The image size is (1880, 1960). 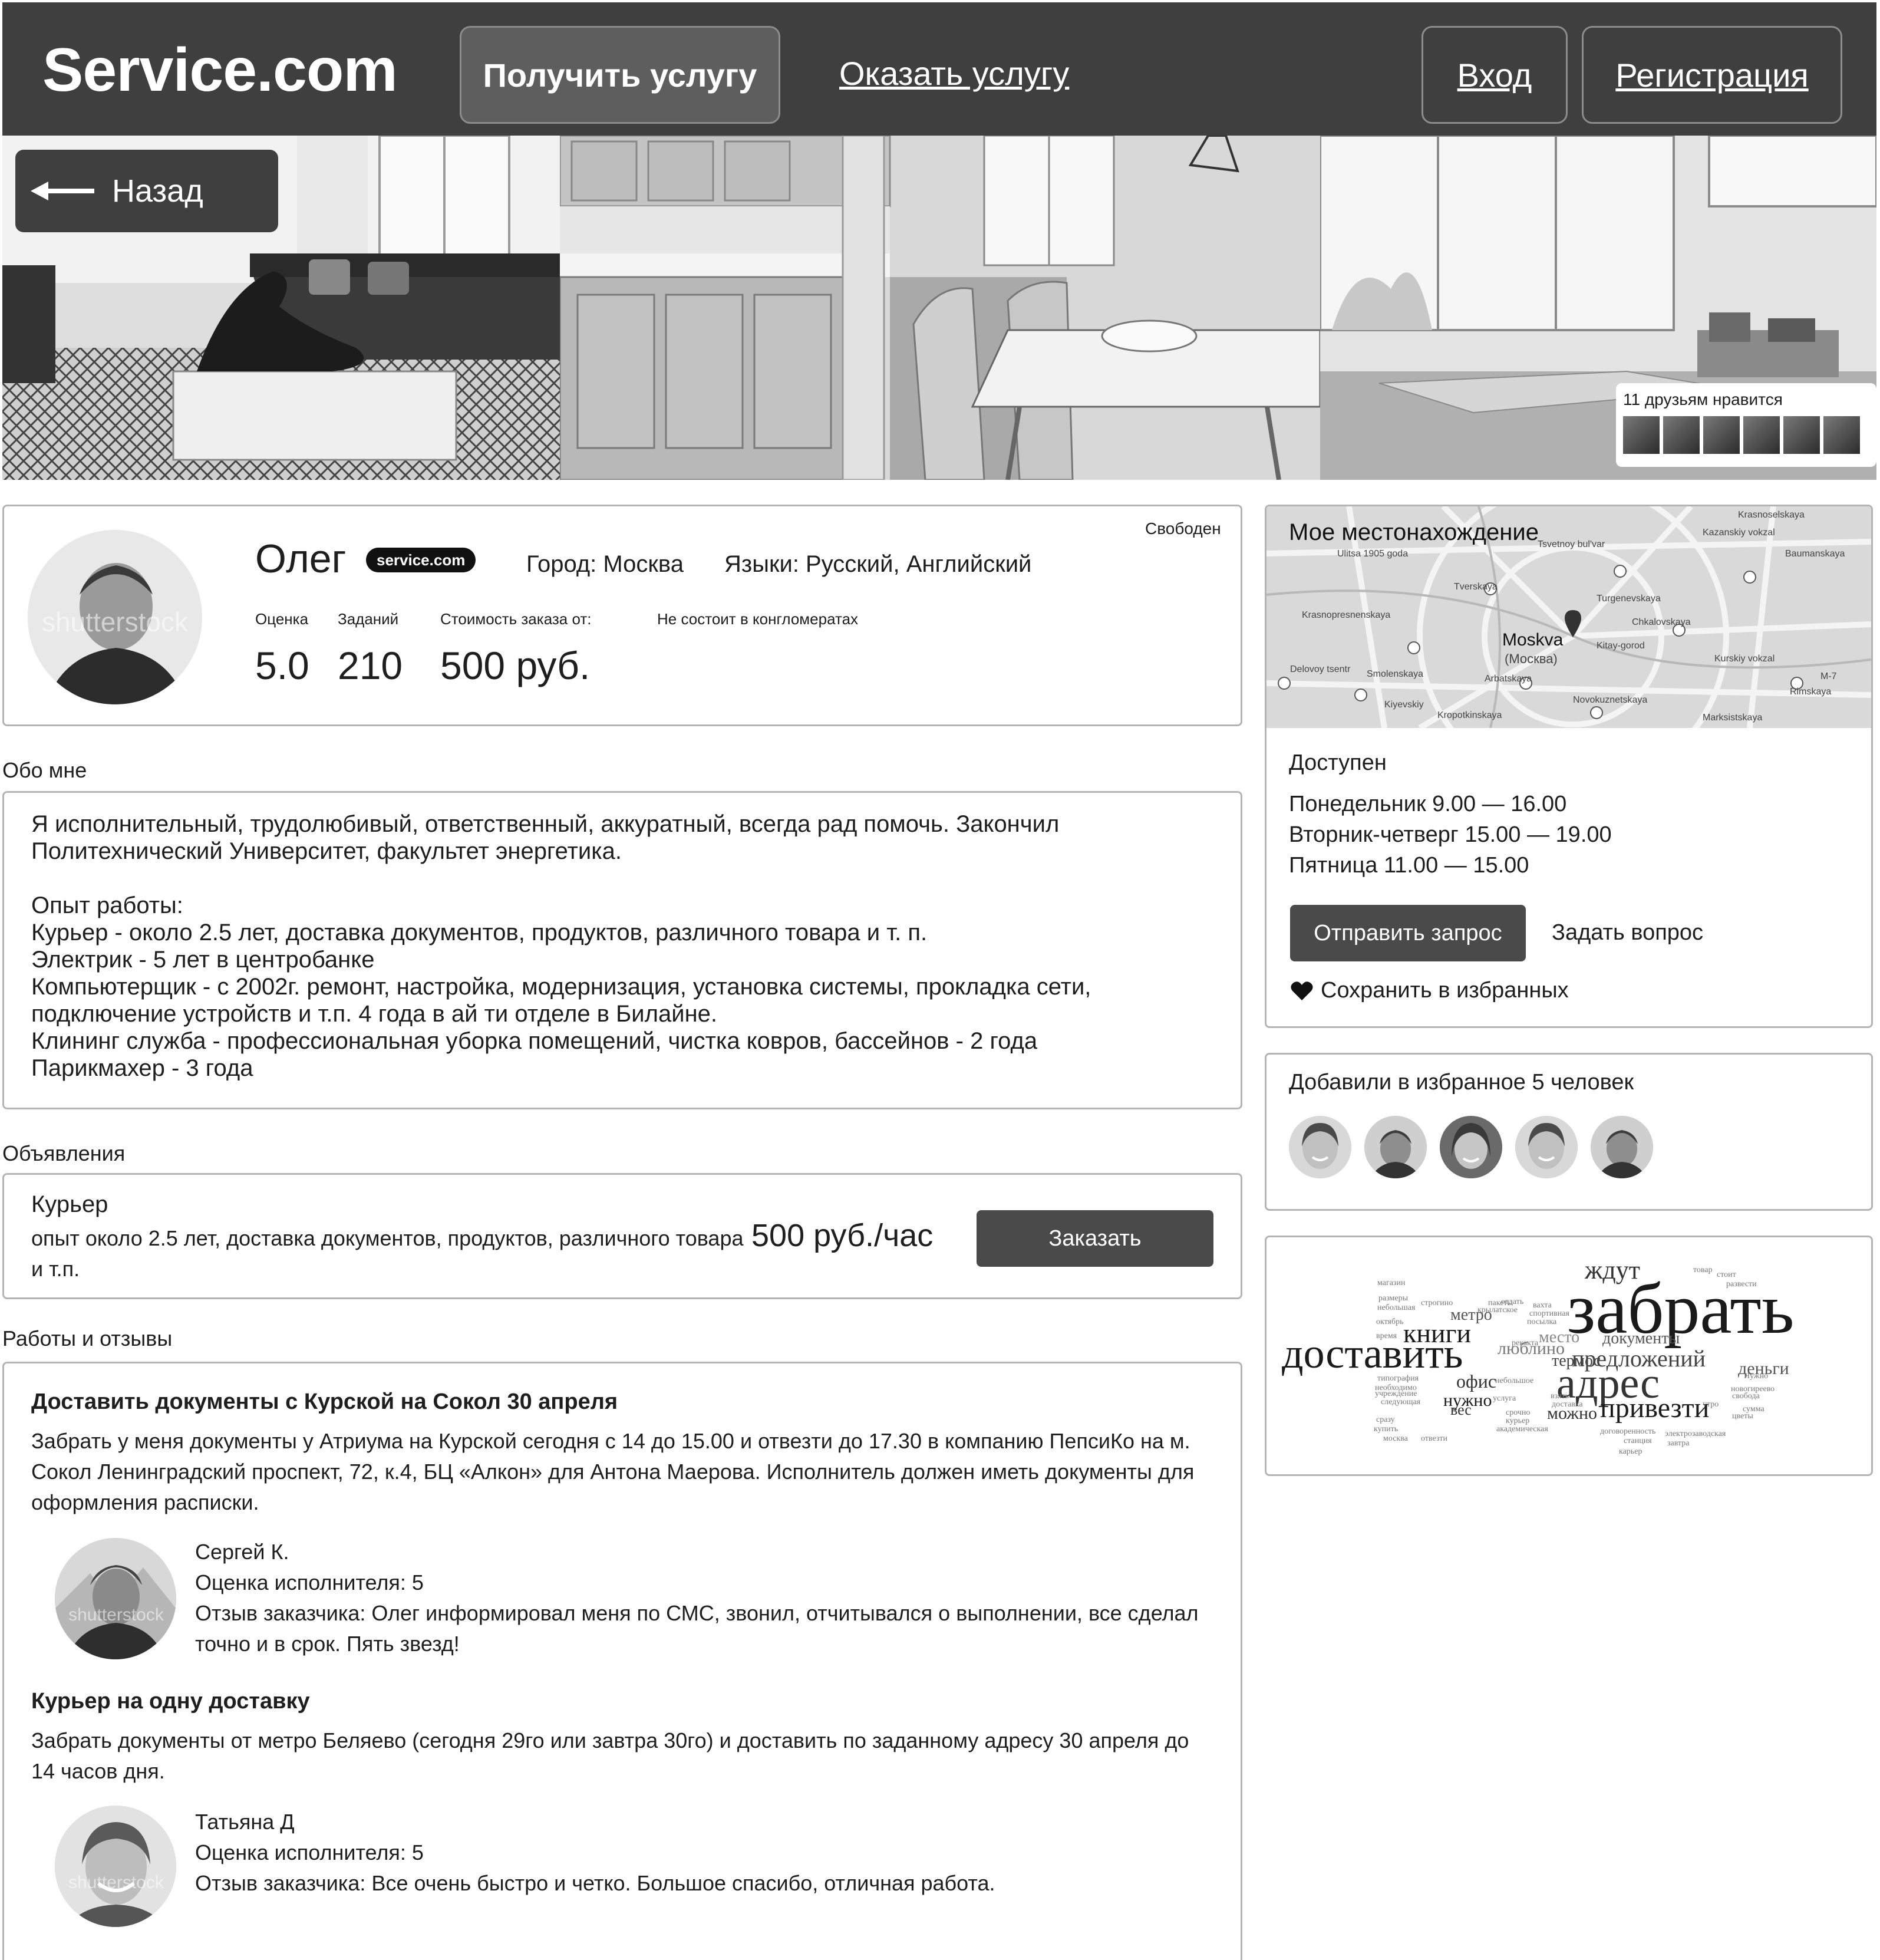 I want to click on favorites-card: Добавили в избранное 5 человек, so click(x=1569, y=1132).